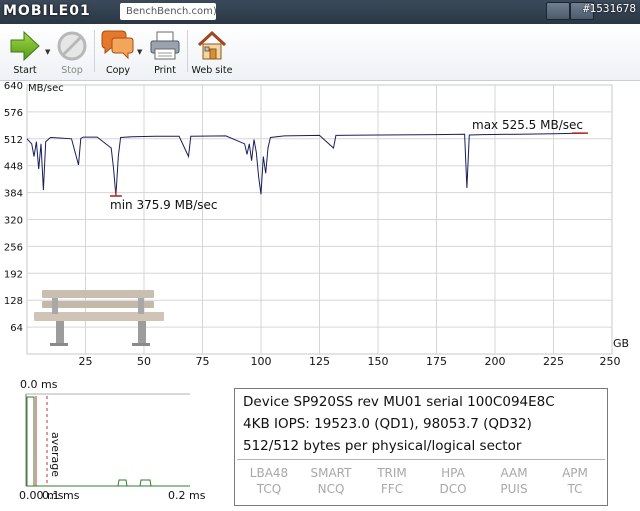 This screenshot has width=640, height=511. What do you see at coordinates (212, 45) in the screenshot?
I see `house-icon` at bounding box center [212, 45].